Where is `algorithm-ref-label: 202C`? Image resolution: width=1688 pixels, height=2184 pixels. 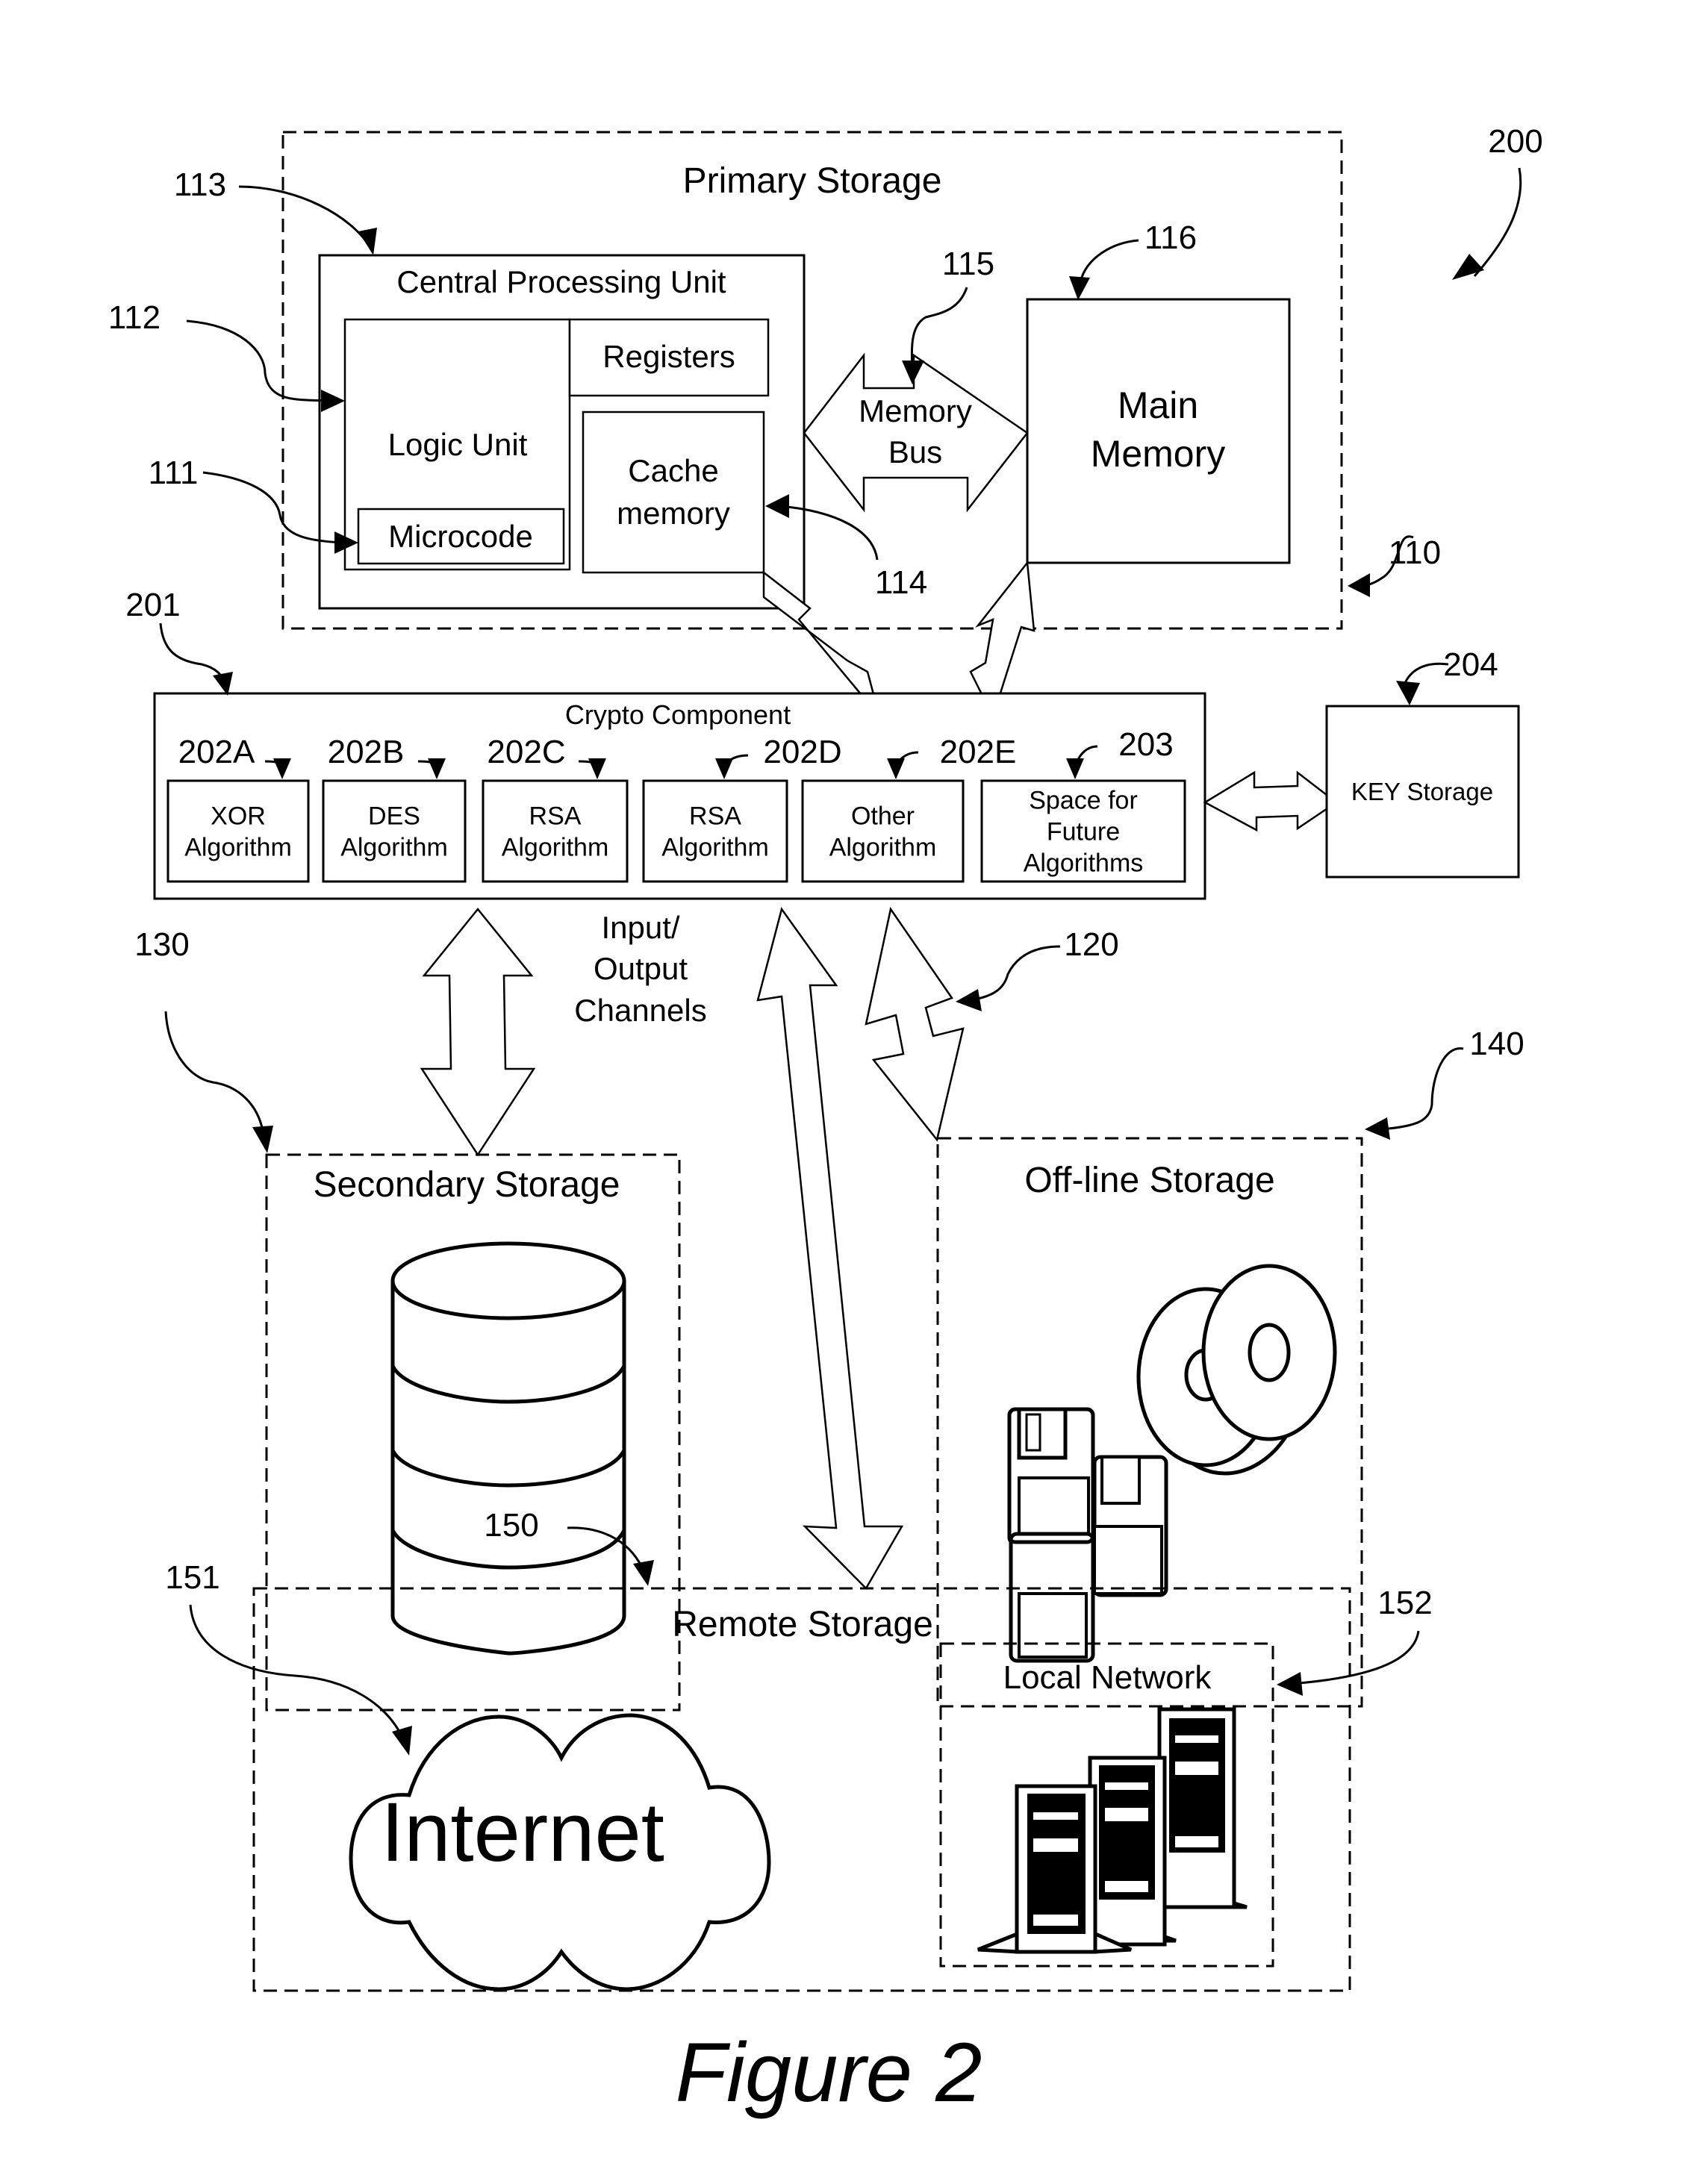 algorithm-ref-label: 202C is located at coordinates (526, 752).